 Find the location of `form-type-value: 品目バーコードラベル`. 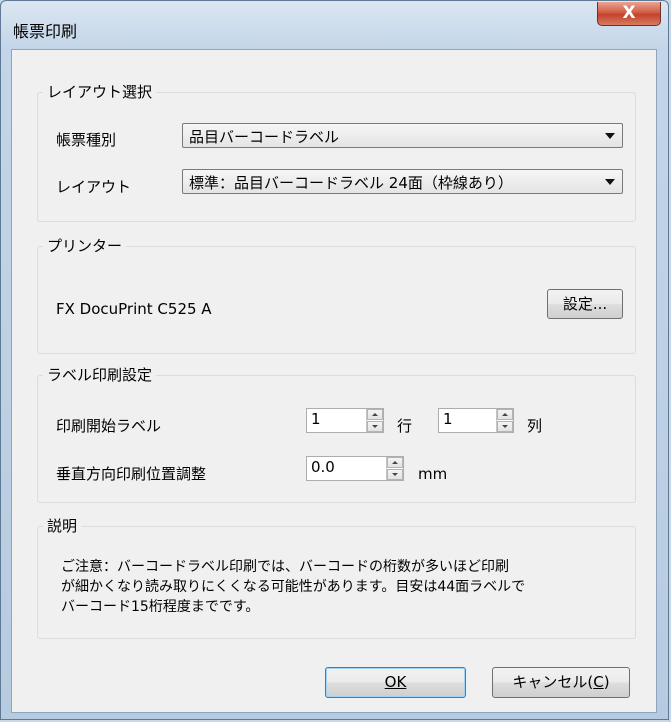

form-type-value: 品目バーコードラベル is located at coordinates (264, 137).